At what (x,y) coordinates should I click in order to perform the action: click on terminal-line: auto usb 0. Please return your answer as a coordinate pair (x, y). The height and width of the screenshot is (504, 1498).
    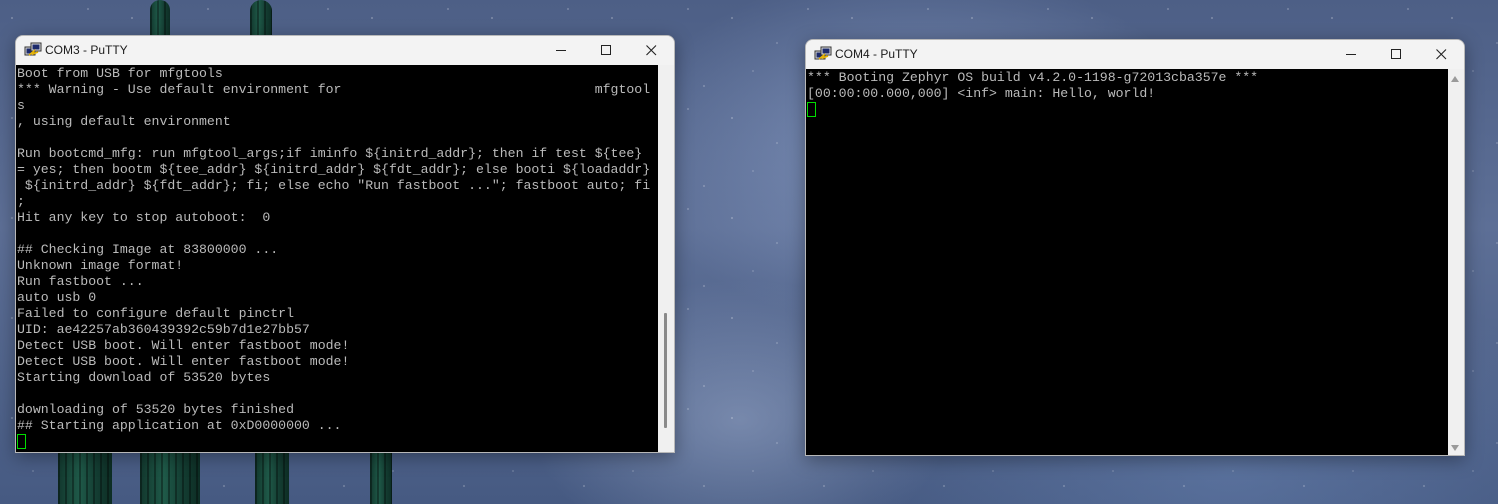
    Looking at the image, I should click on (57, 297).